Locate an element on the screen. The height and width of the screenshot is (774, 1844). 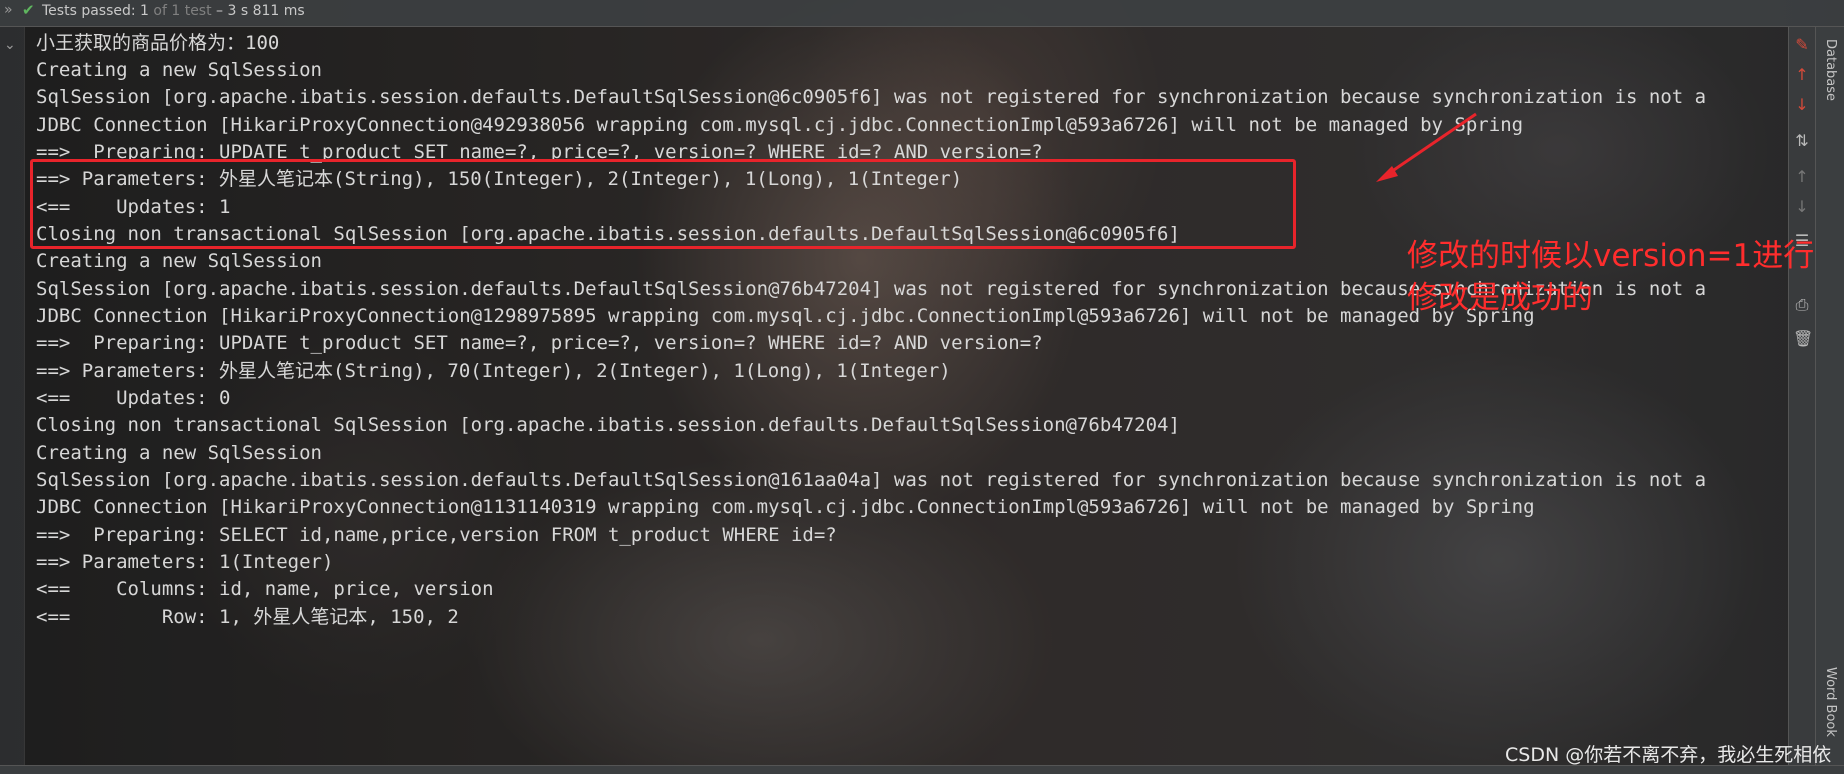
highlight-box is located at coordinates (663, 204).